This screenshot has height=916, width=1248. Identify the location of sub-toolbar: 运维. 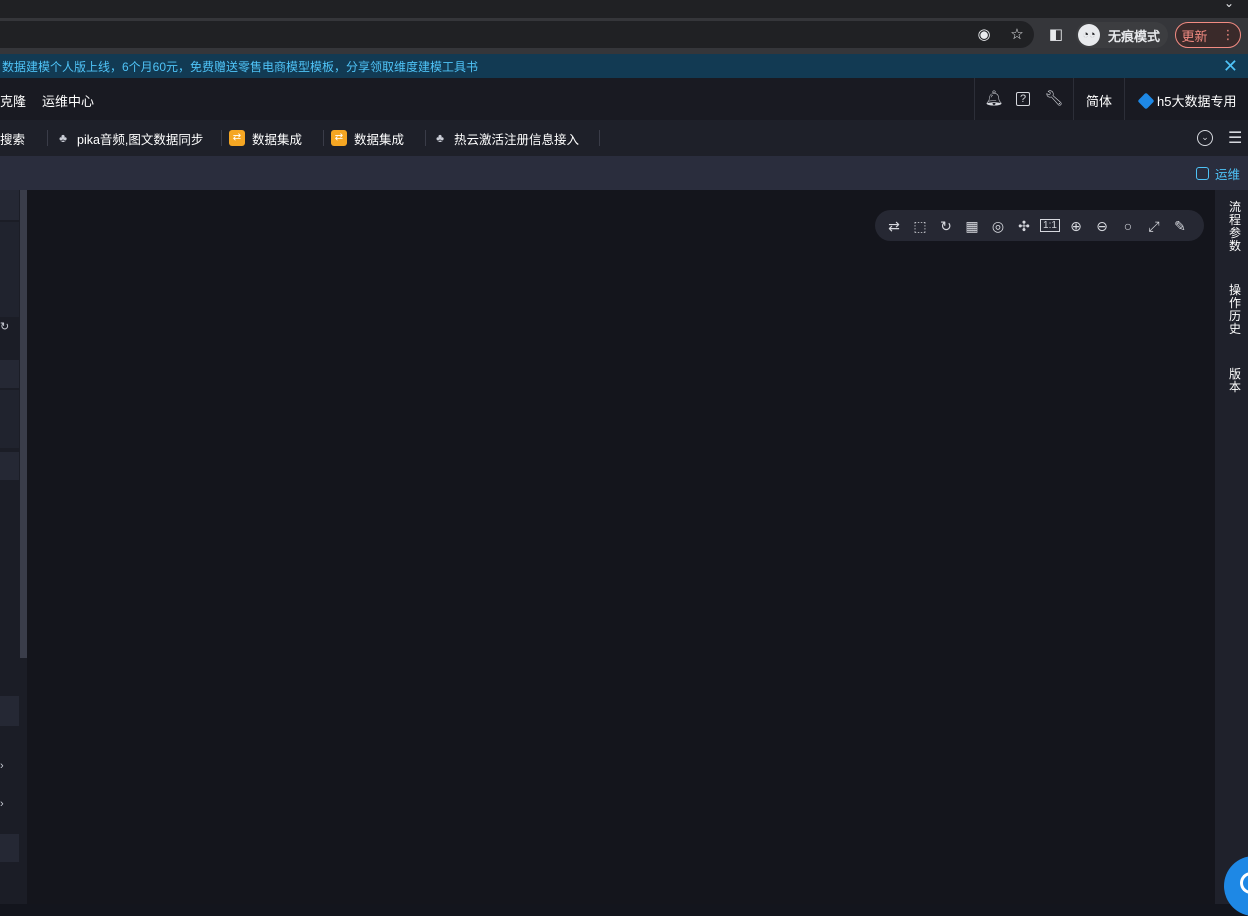
(624, 173).